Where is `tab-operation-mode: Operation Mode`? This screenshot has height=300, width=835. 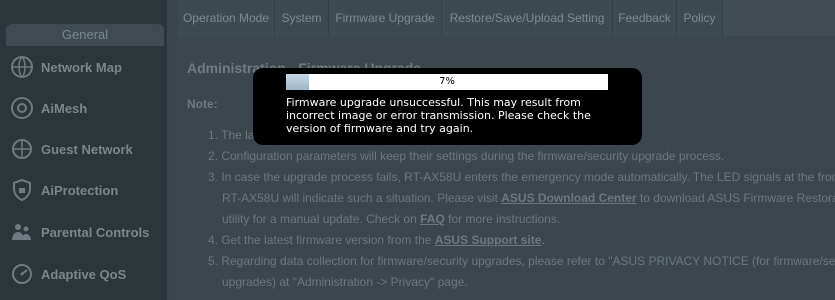
tab-operation-mode: Operation Mode is located at coordinates (226, 18).